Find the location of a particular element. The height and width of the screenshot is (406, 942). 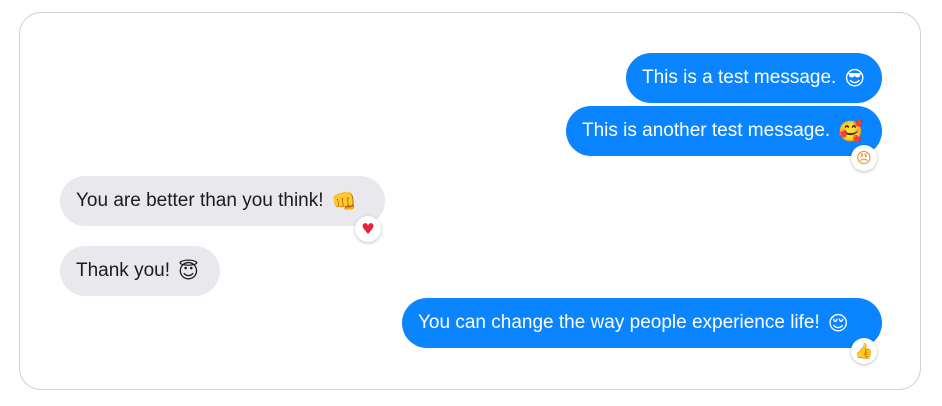

reaction-thumbs-up-icon: 👍 is located at coordinates (864, 351).